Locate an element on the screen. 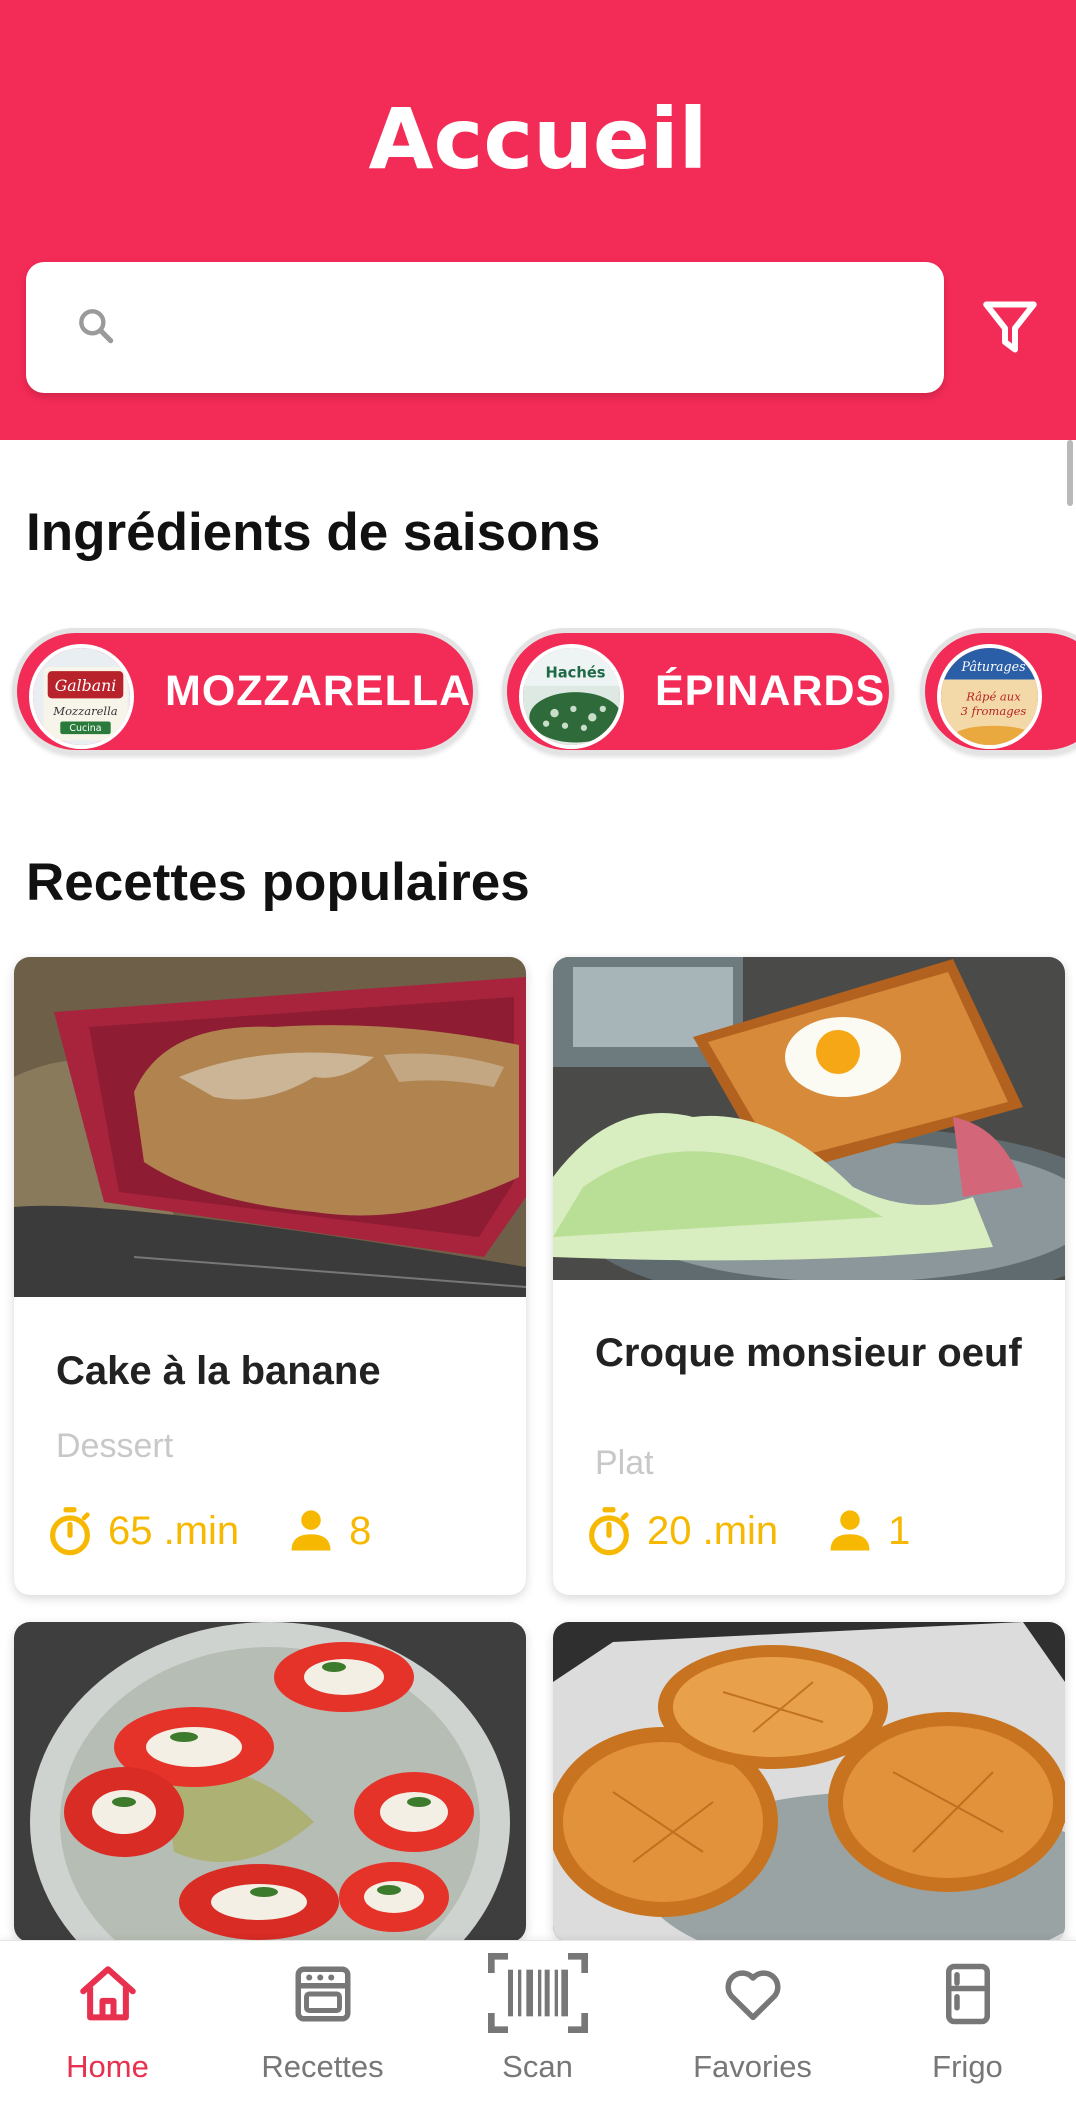 Image resolution: width=1076 pixels, height=2111 pixels. ingredient-chip-mozzarella: Galbani Mozzarella Cucina MOZZARELLA is located at coordinates (245, 691).